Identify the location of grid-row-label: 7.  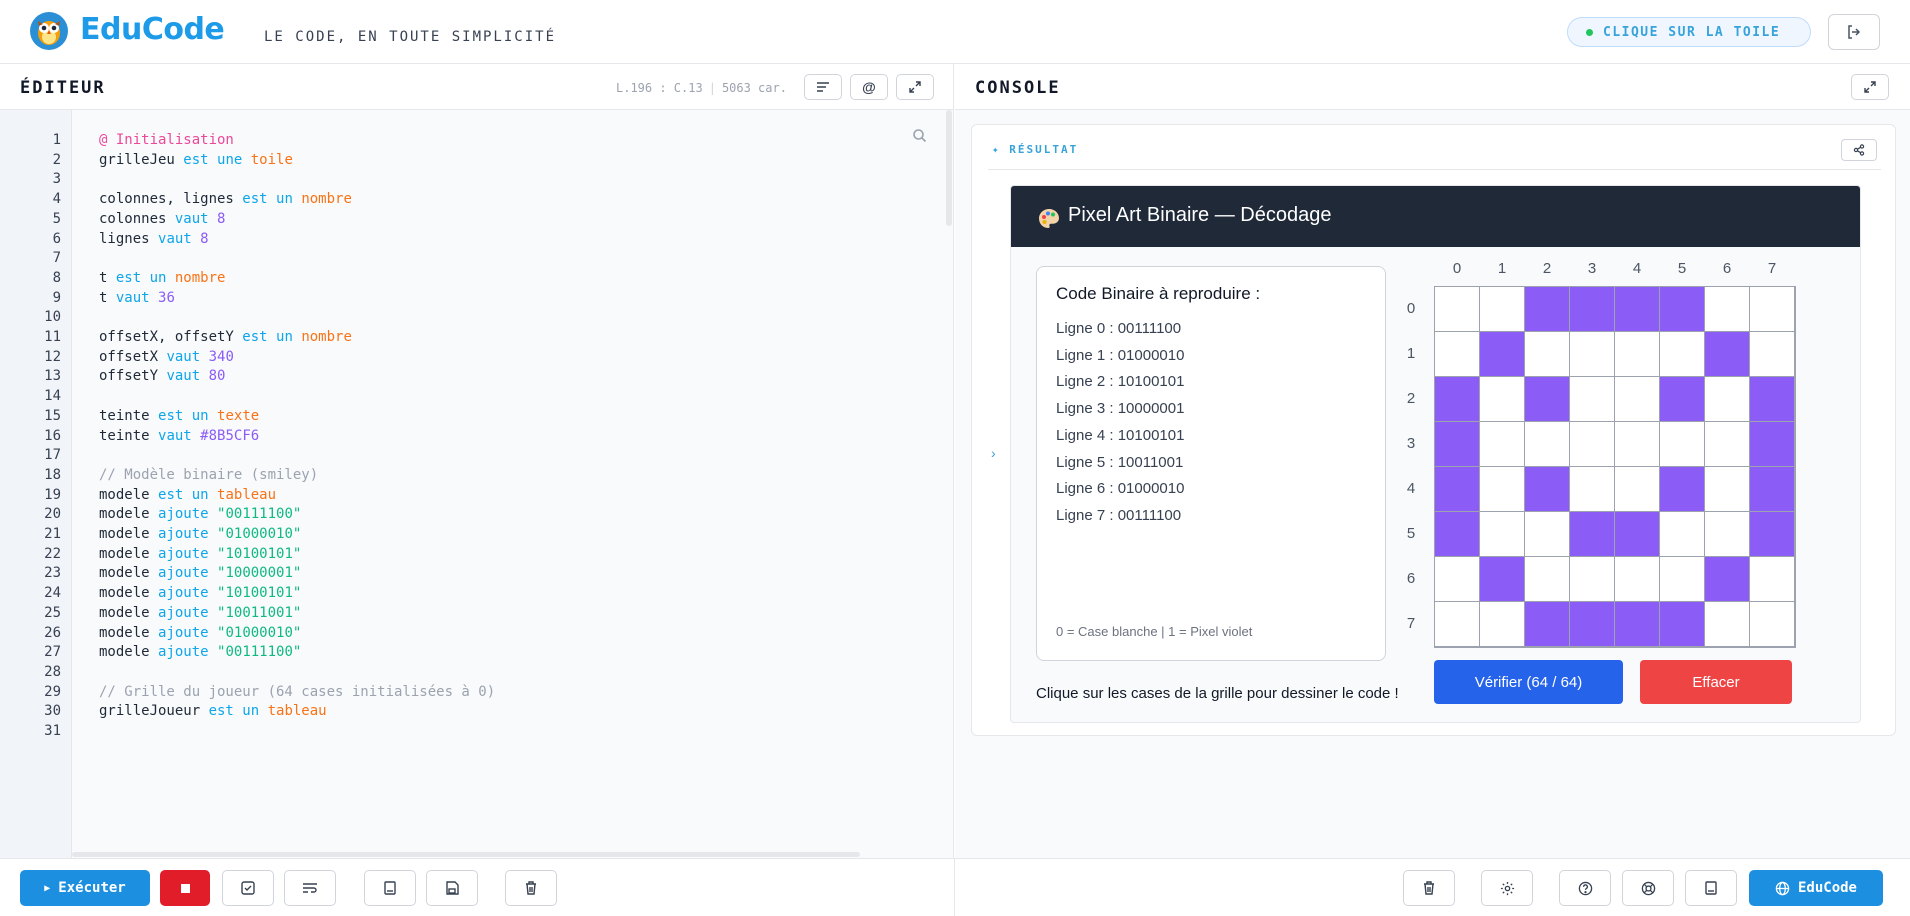
(1411, 623).